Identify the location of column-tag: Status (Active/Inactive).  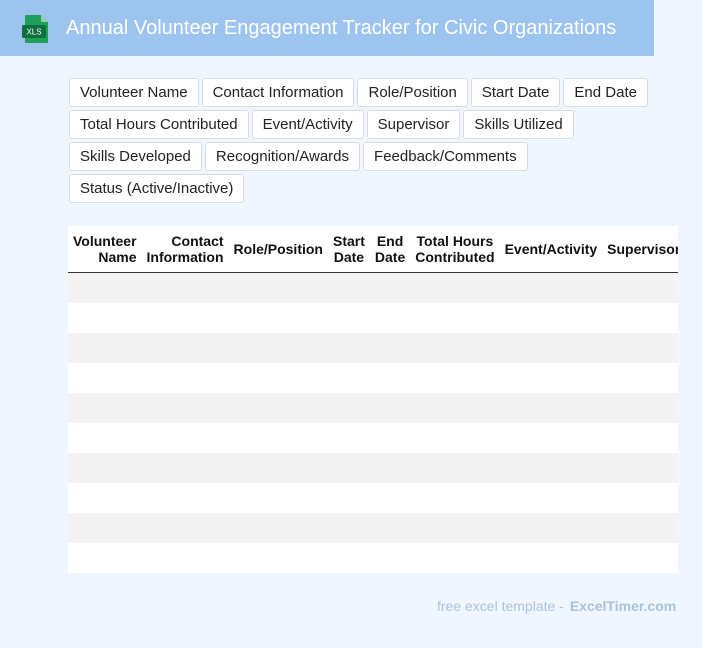
(157, 188).